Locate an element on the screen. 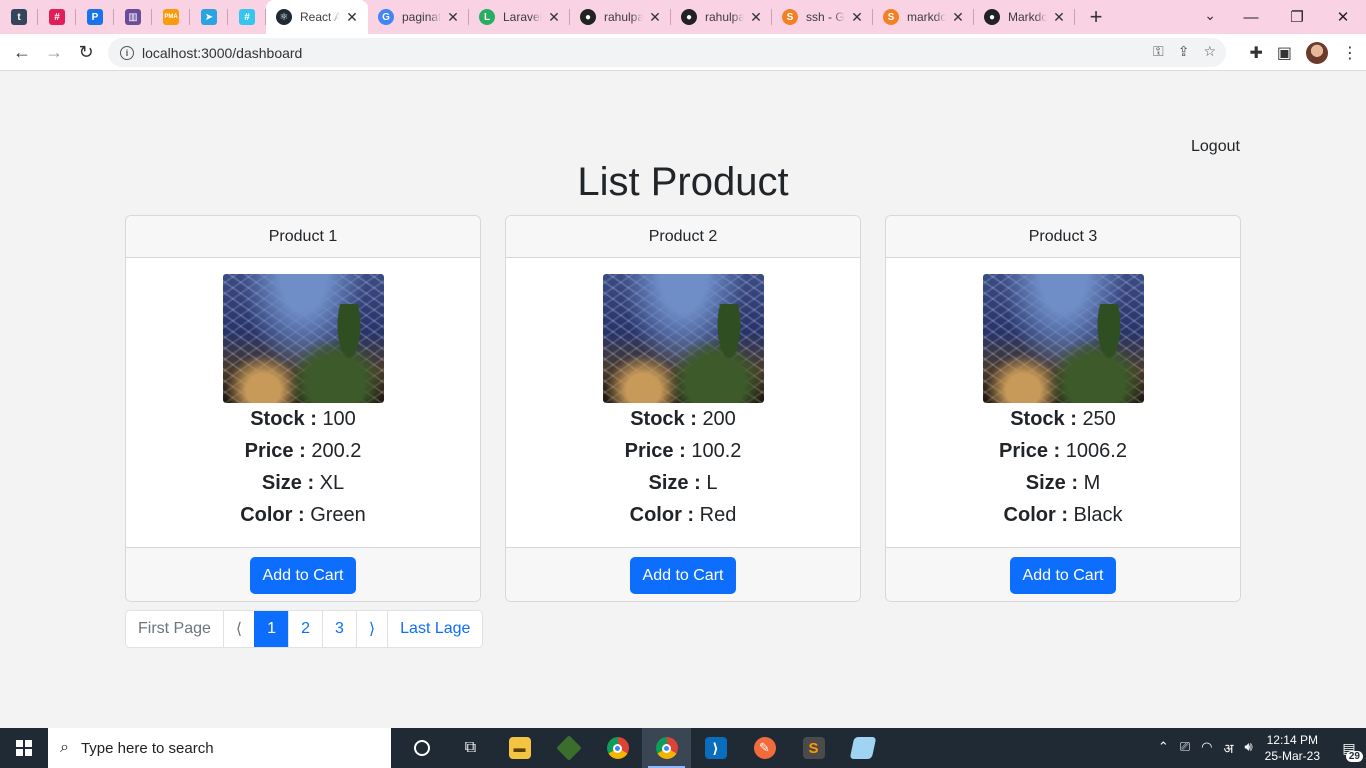 Image resolution: width=1366 pixels, height=768 pixels. vscode-icon: ⟩ is located at coordinates (715, 748).